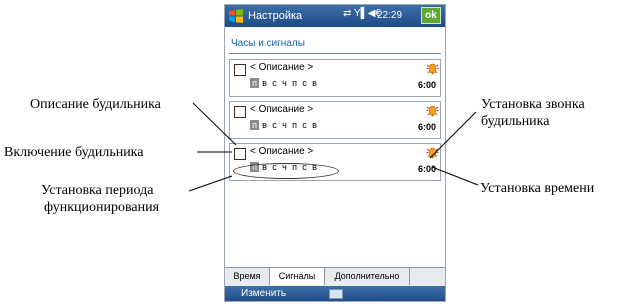  What do you see at coordinates (97, 190) in the screenshot?
I see `callout-period-line1: Установка периода` at bounding box center [97, 190].